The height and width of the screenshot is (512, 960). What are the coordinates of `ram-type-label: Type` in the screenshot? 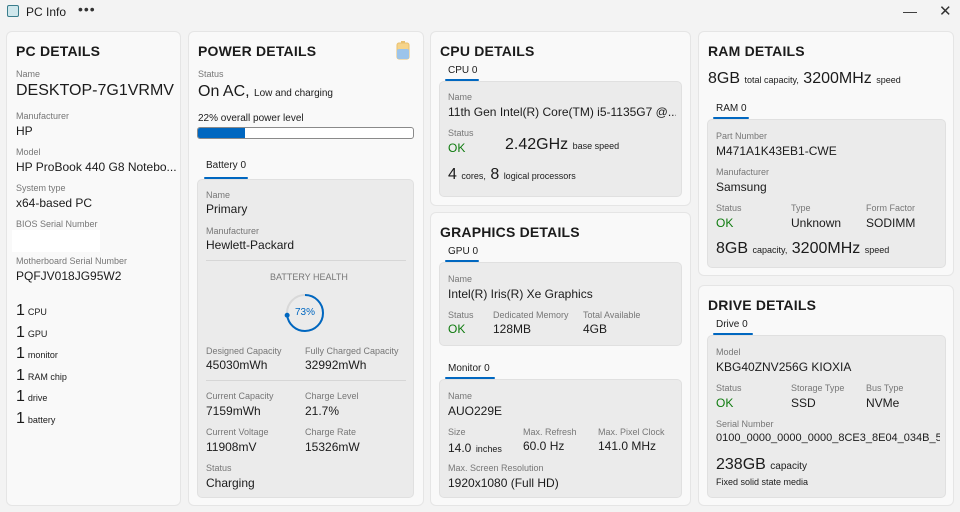 It's located at (801, 208).